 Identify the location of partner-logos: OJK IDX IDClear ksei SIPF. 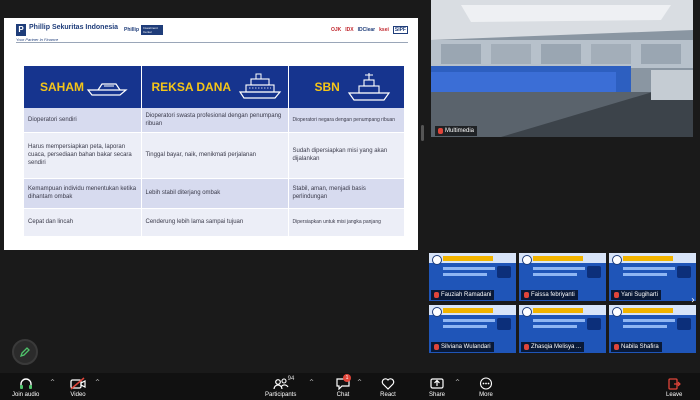
(369, 30).